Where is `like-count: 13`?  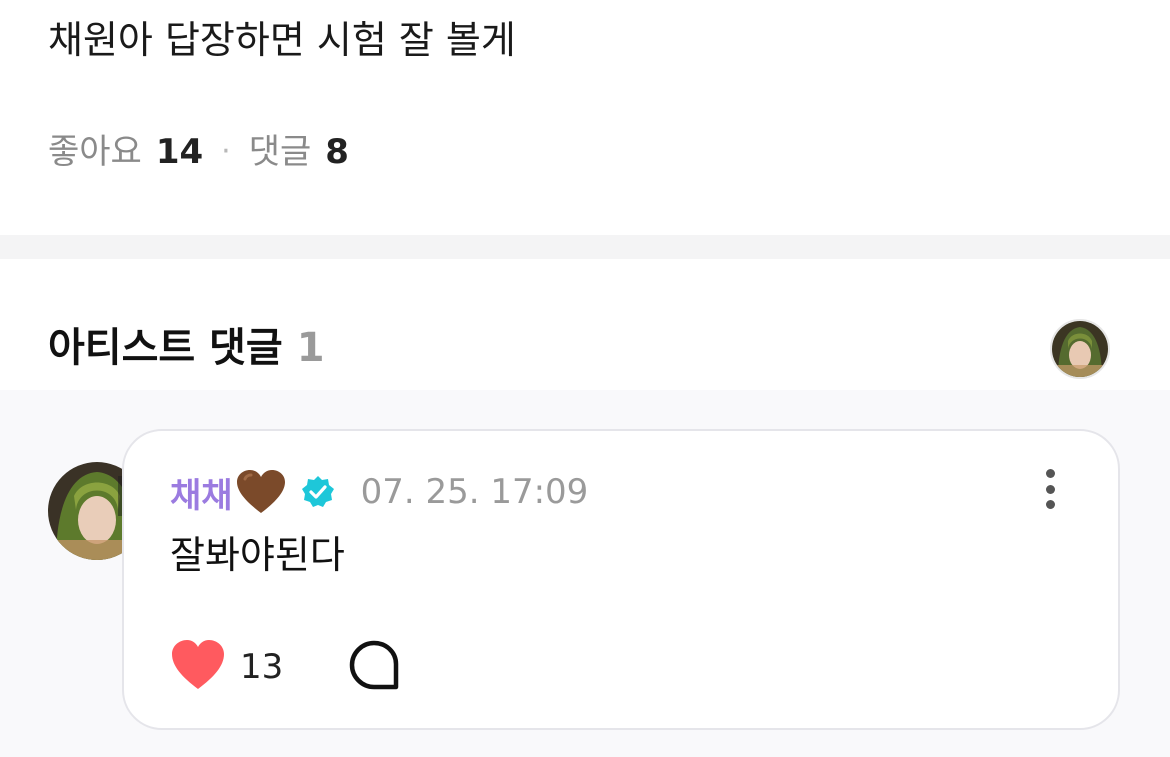
like-count: 13 is located at coordinates (262, 667).